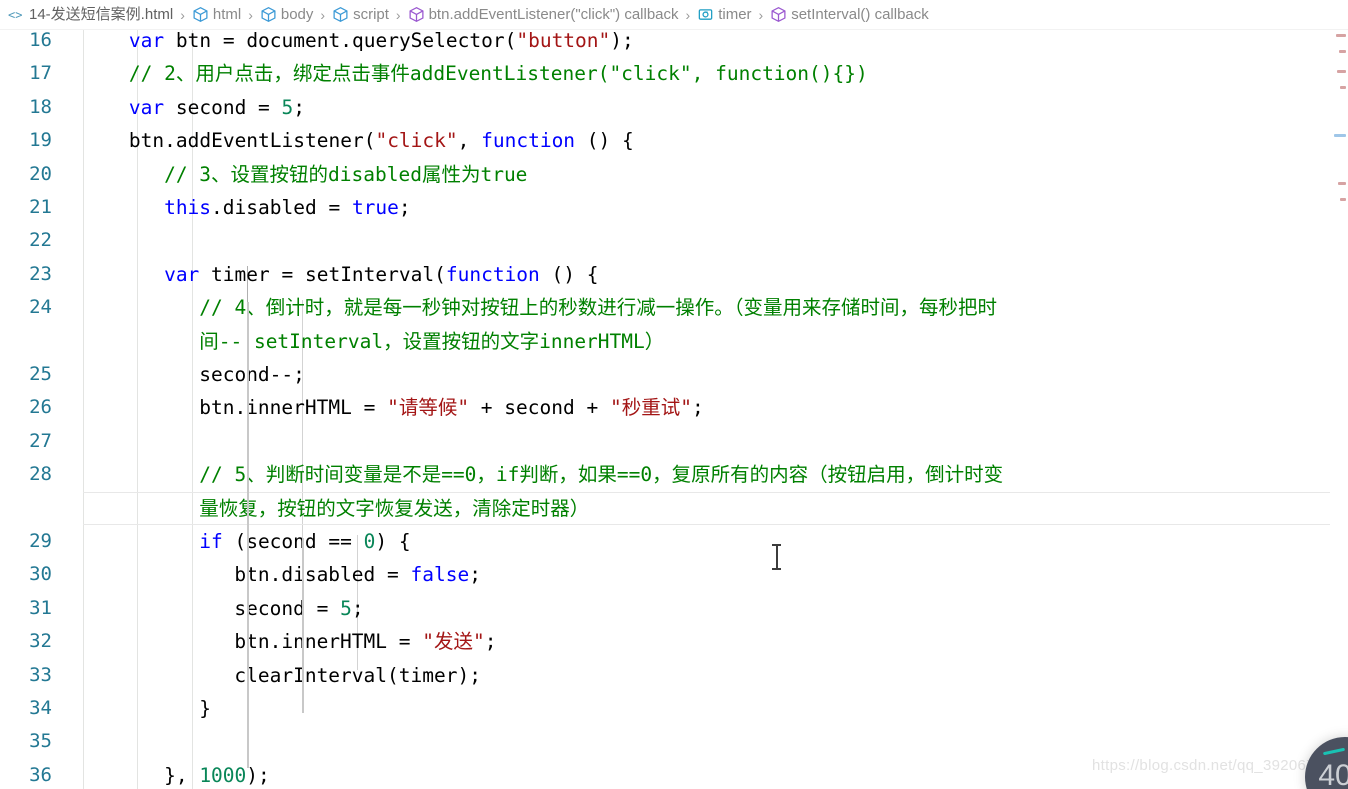 This screenshot has height=789, width=1348. I want to click on breadcrumb-label: timer, so click(735, 14).